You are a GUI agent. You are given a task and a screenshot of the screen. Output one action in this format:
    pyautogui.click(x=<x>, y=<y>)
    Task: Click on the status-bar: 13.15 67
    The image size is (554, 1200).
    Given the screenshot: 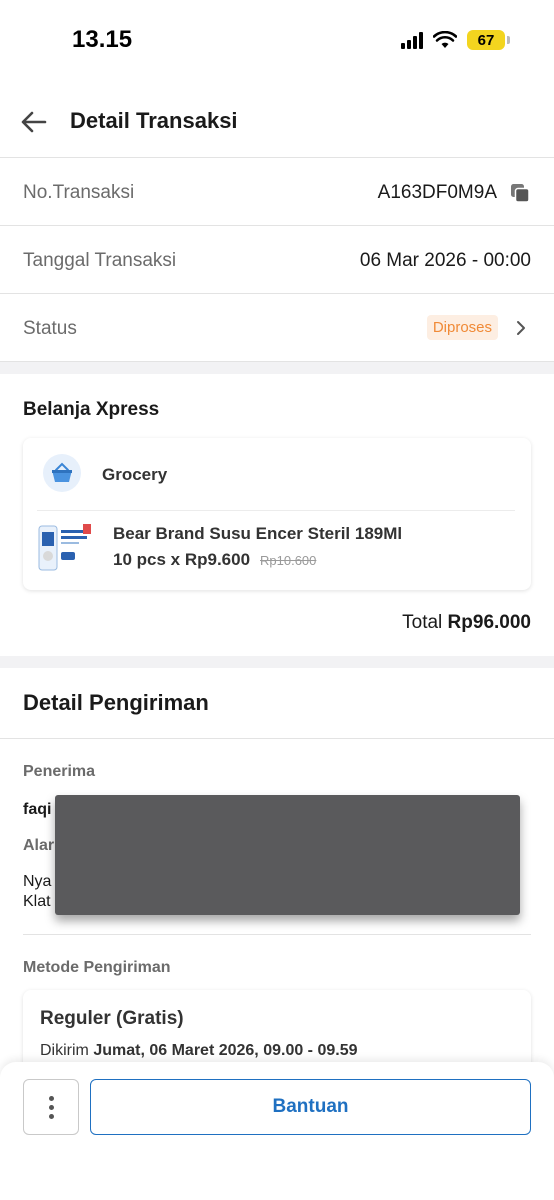 What is the action you would take?
    pyautogui.click(x=277, y=40)
    